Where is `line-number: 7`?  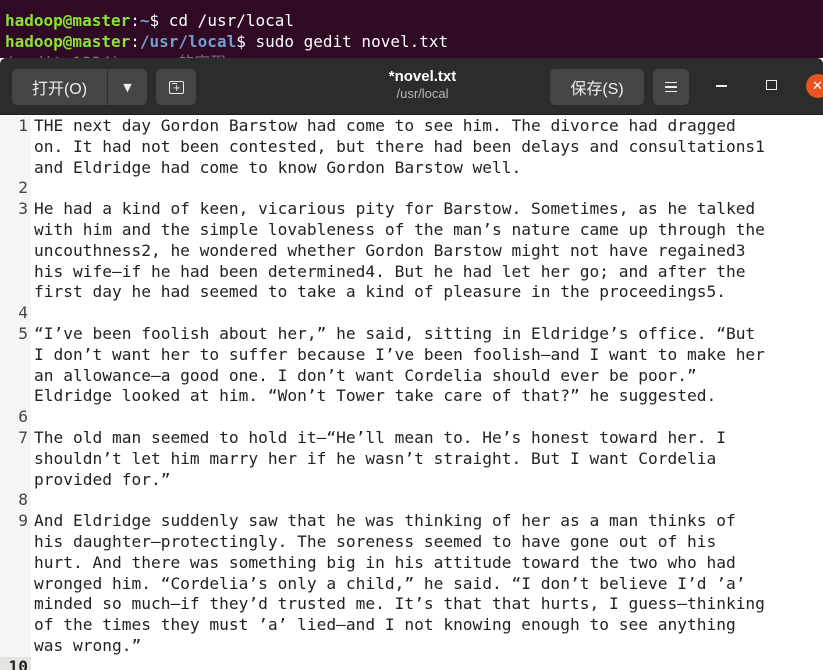
line-number: 7 is located at coordinates (23, 437).